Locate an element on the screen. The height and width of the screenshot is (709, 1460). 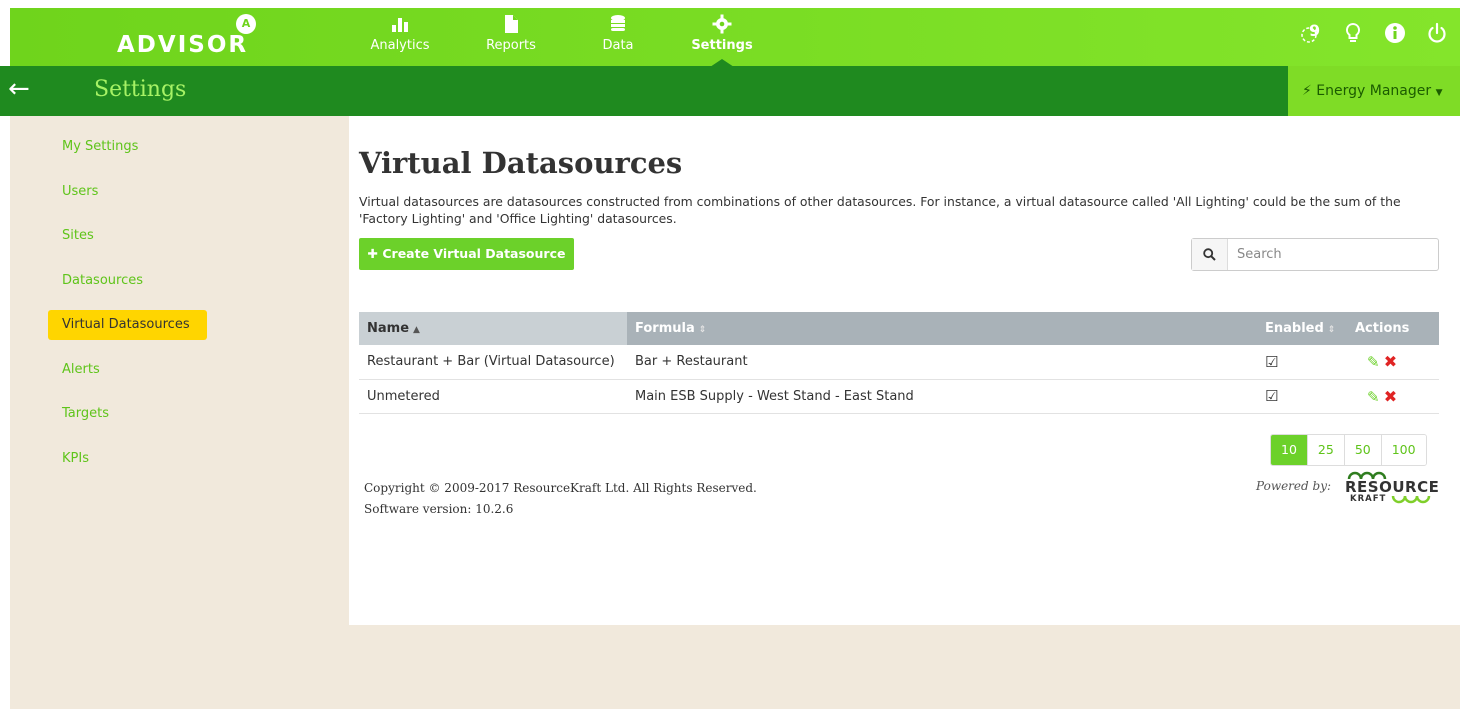
nav-reports-label: Reports is located at coordinates (511, 45).